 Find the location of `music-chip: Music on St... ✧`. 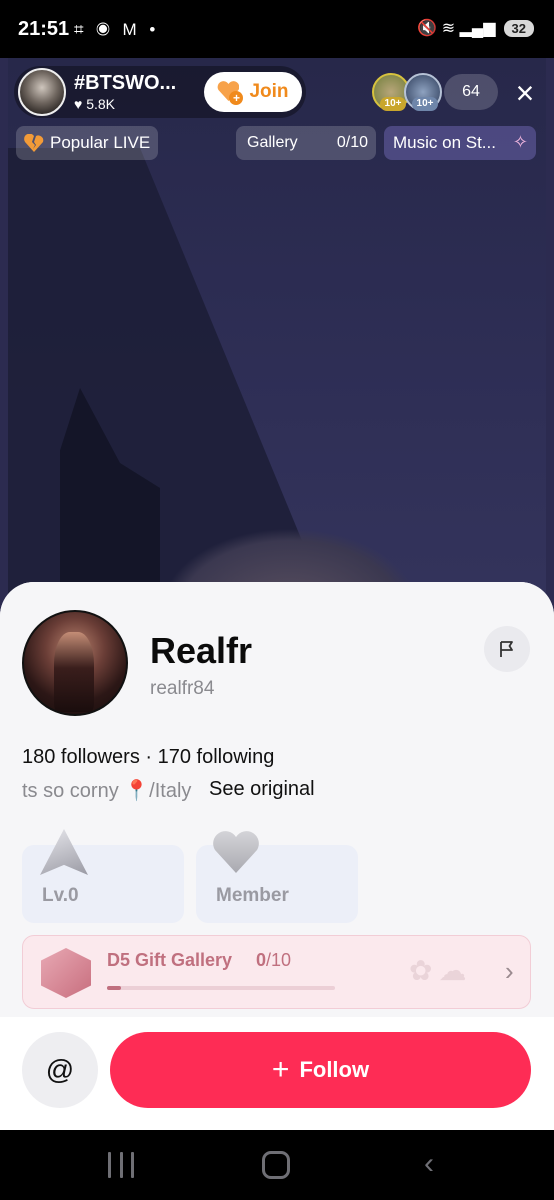

music-chip: Music on St... ✧ is located at coordinates (460, 143).